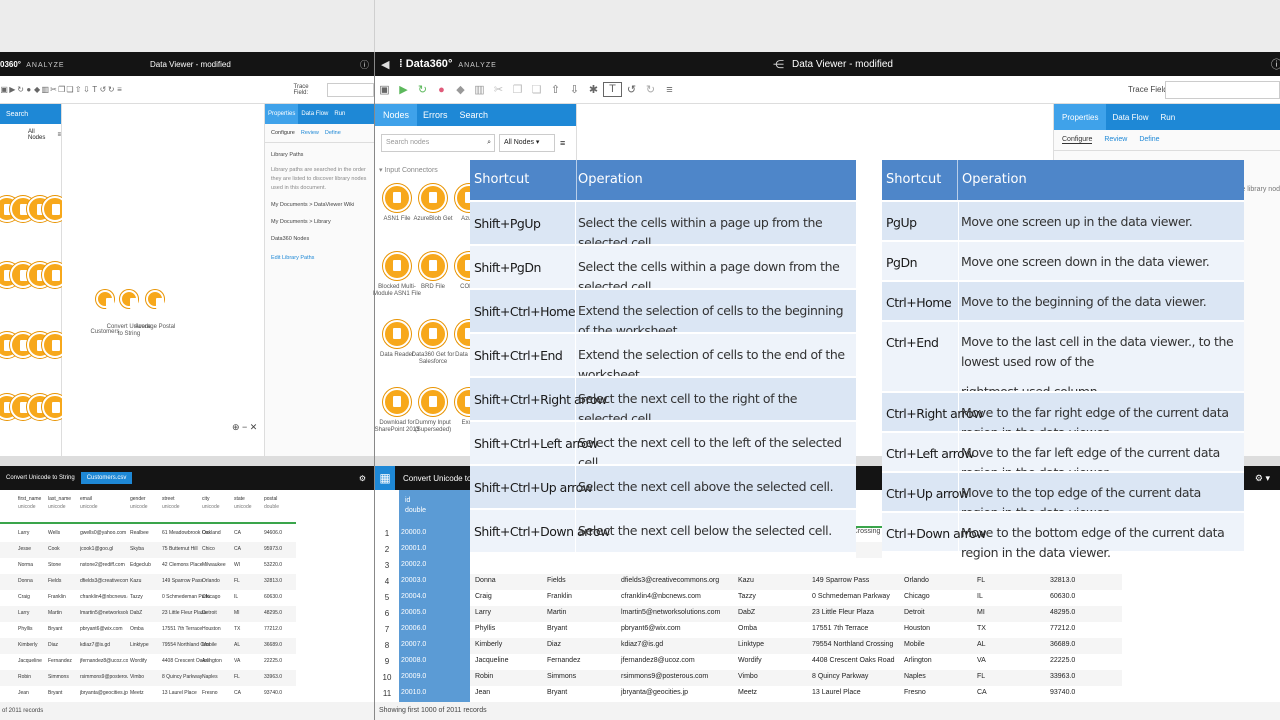  What do you see at coordinates (239, 499) in the screenshot?
I see `left-column-header: state` at bounding box center [239, 499].